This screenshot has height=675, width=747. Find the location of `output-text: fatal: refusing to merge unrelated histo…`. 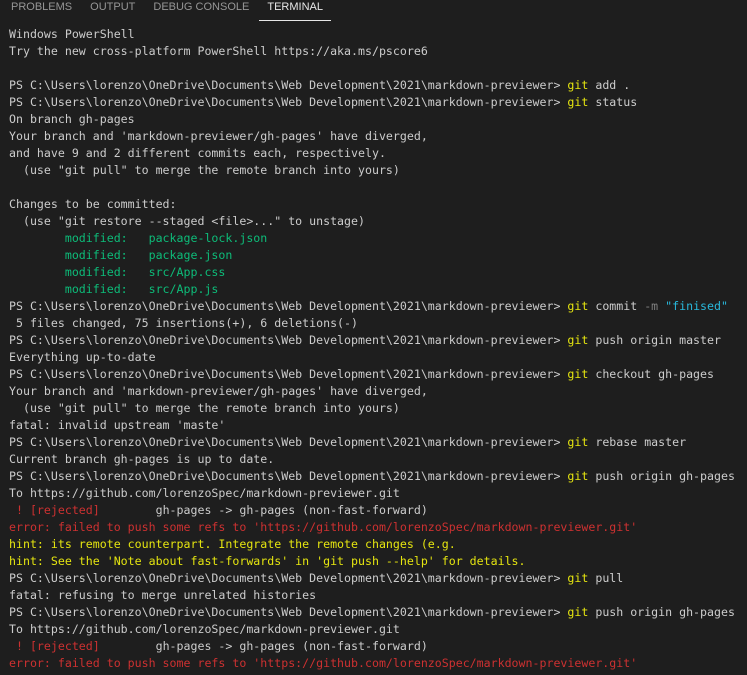

output-text: fatal: refusing to merge unrelated histo… is located at coordinates (163, 595).